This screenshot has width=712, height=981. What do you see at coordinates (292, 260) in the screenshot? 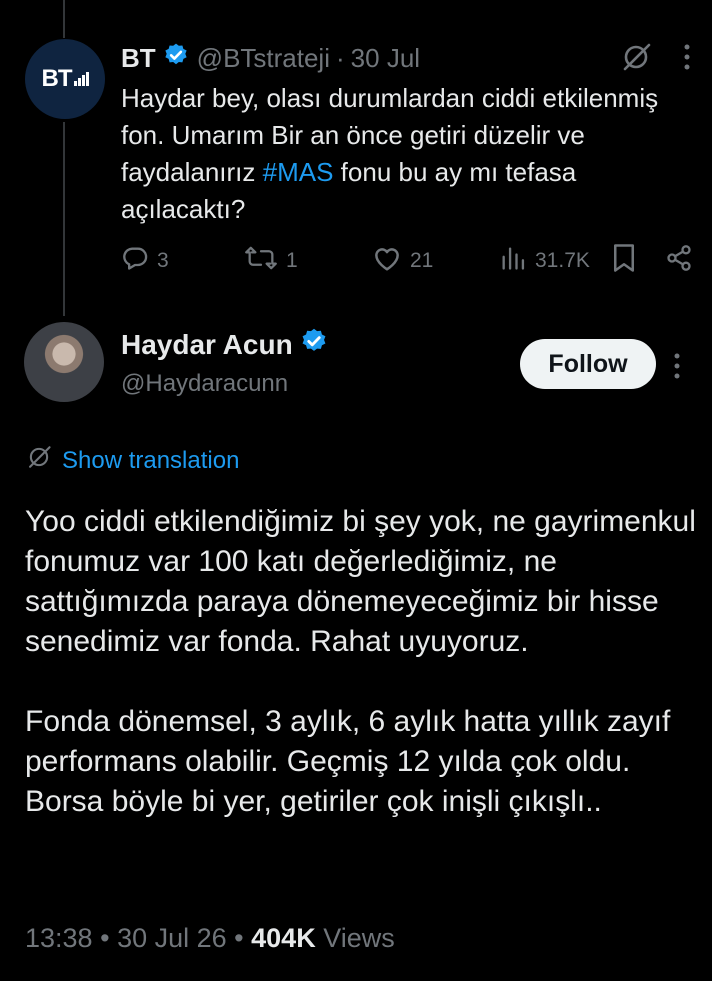
I see `repost-count: 1` at bounding box center [292, 260].